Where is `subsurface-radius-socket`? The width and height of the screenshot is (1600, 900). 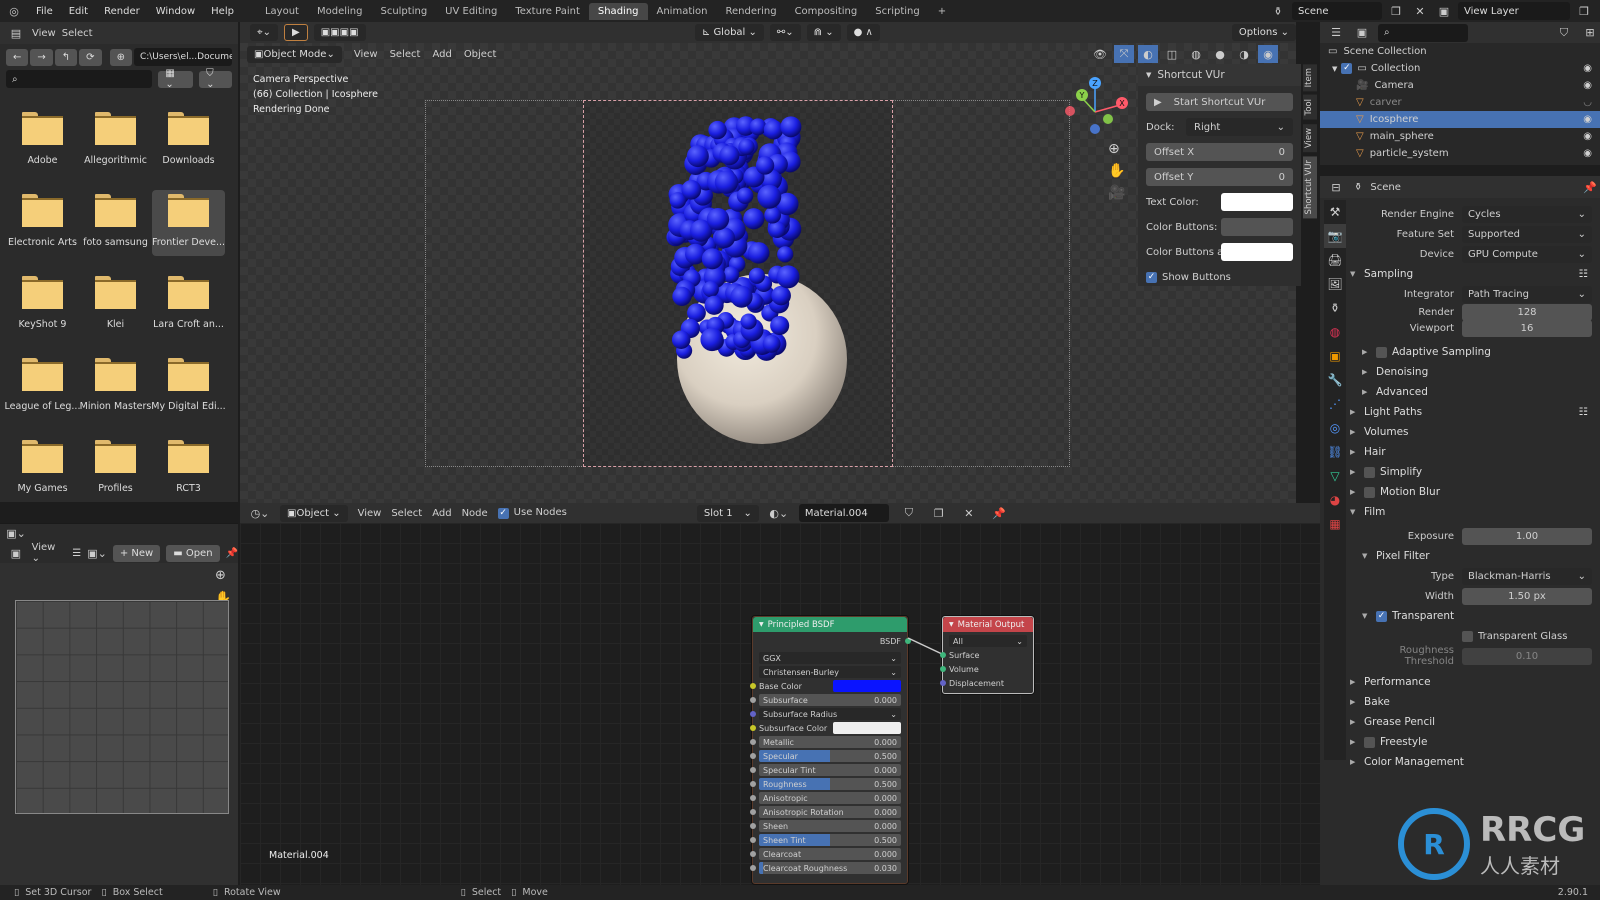 subsurface-radius-socket is located at coordinates (753, 714).